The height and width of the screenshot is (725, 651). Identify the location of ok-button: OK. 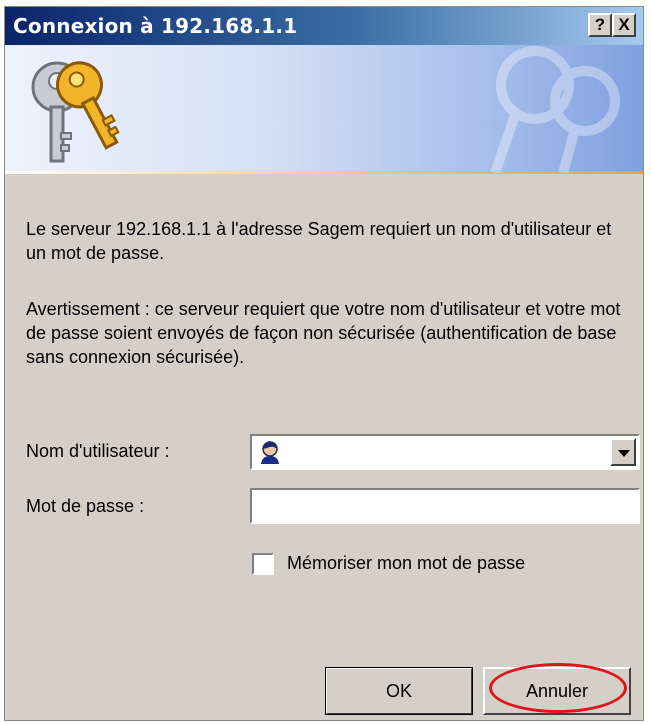
(399, 691).